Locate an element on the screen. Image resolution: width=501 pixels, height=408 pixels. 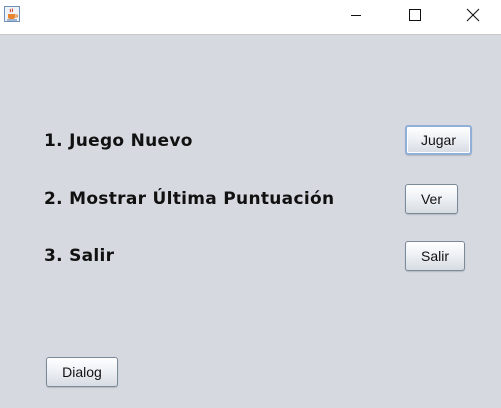
view-button: Ver is located at coordinates (431, 199).